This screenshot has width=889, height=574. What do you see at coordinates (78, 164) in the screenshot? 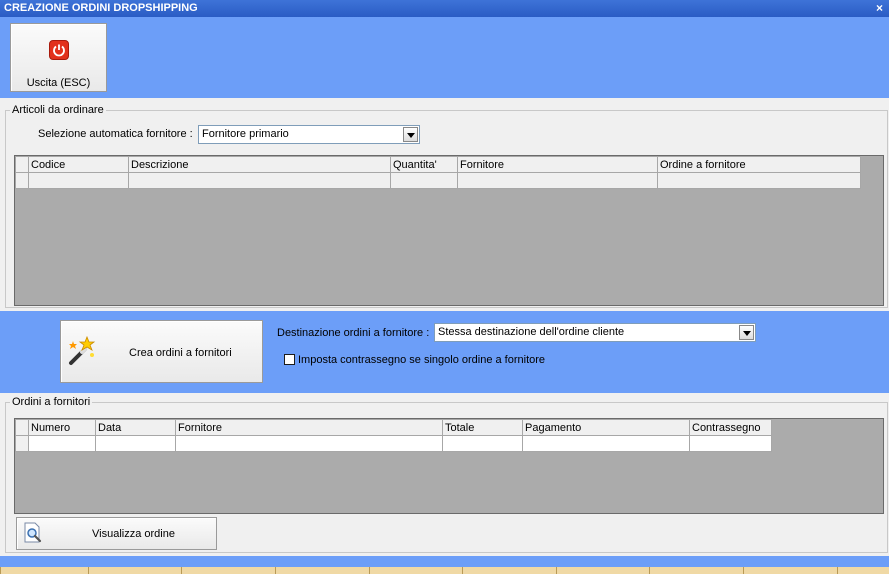
I see `col-codice: Codice` at bounding box center [78, 164].